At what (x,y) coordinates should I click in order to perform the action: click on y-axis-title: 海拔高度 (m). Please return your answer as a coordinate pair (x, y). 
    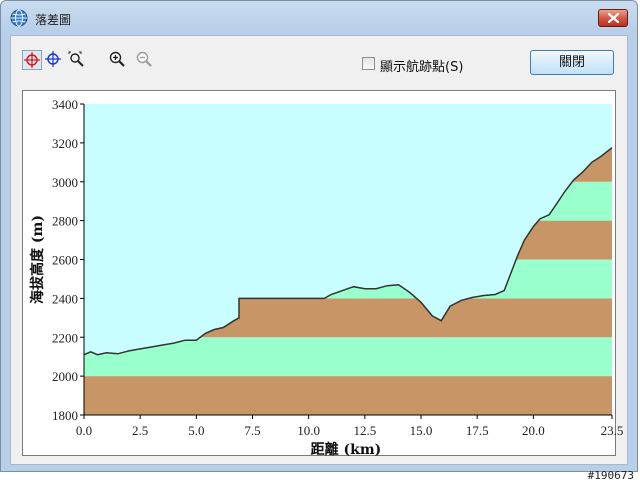
    Looking at the image, I should click on (37, 259).